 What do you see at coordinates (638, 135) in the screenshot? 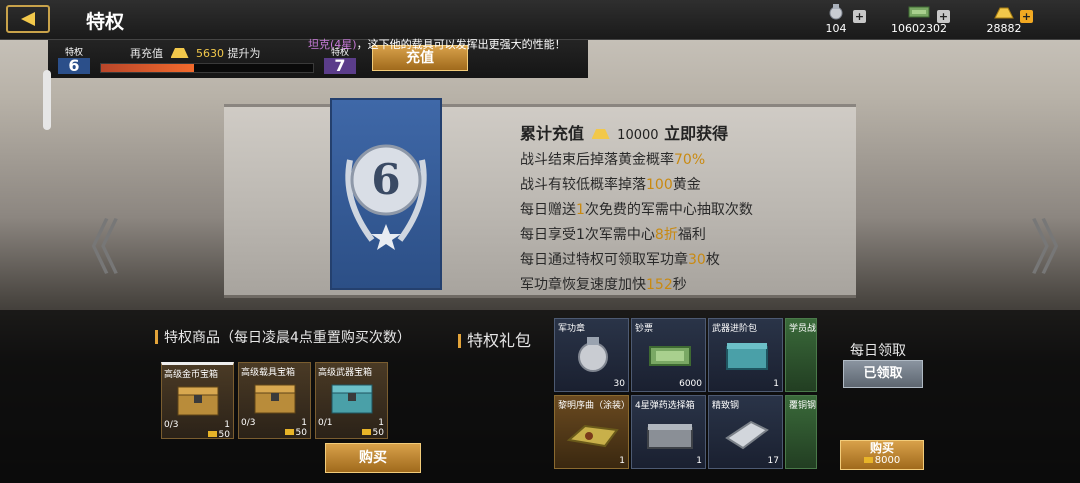
I see `heading-amount: 10000` at bounding box center [638, 135].